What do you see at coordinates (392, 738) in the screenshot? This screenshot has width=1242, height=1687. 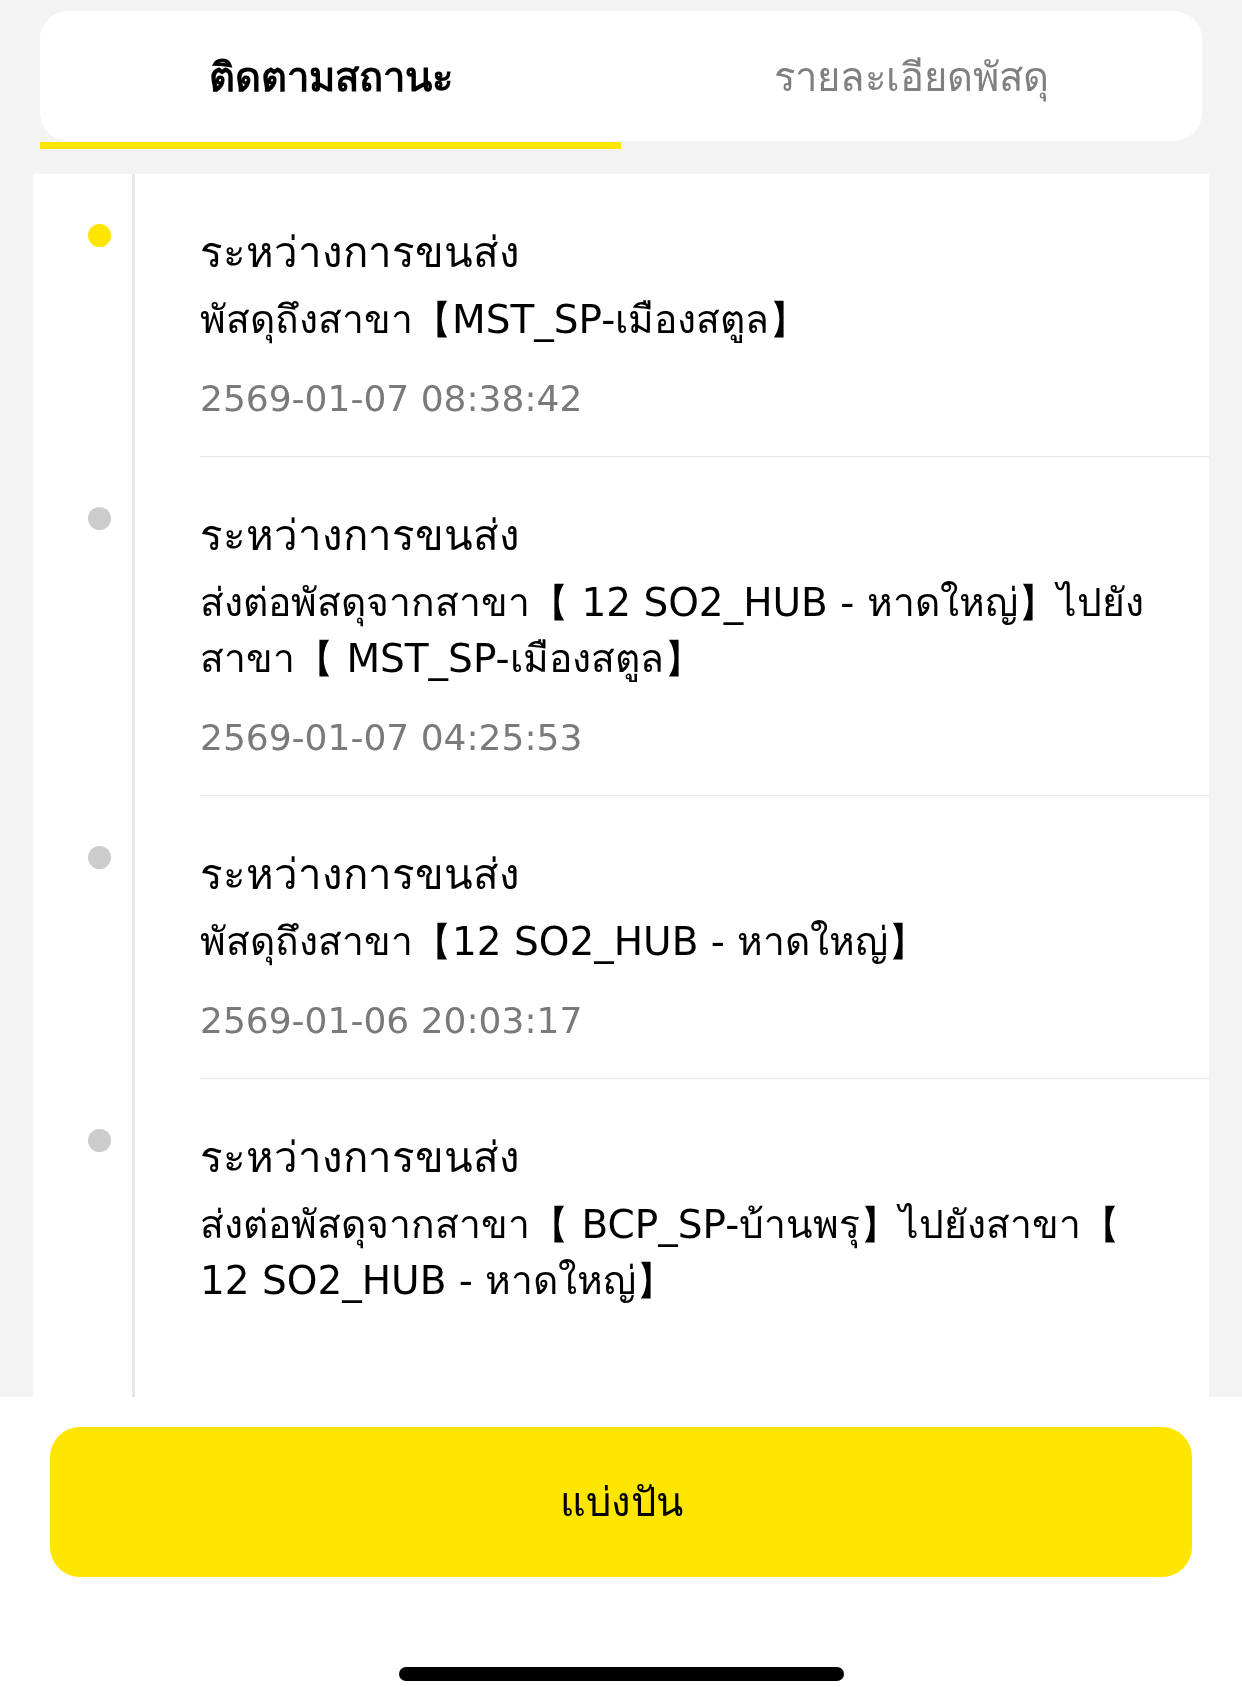 I see `status-time: 2569-01-07 04:25:53` at bounding box center [392, 738].